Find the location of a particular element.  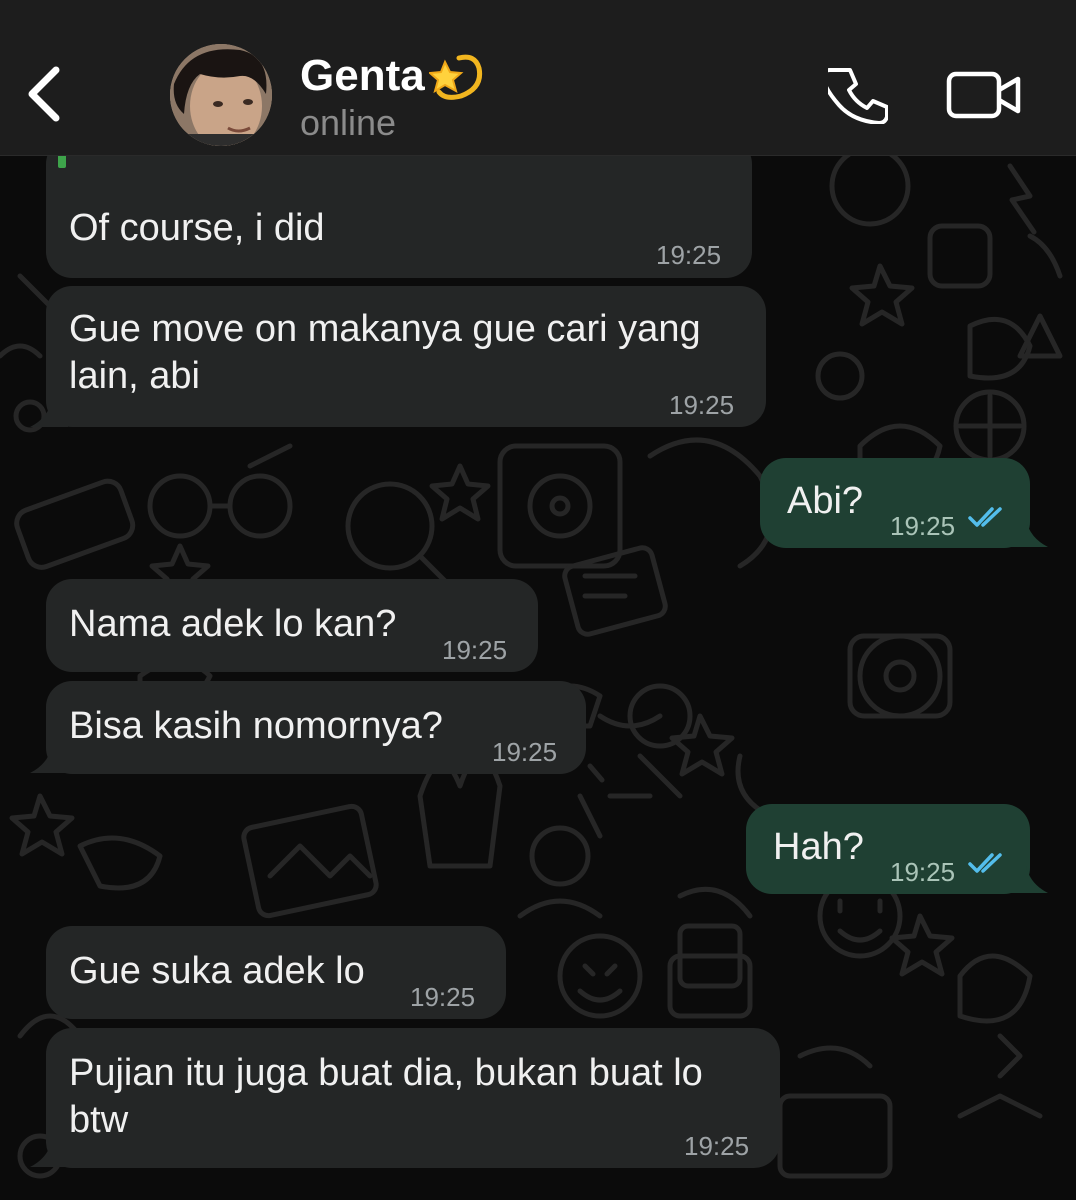

contact-name-text: Genta is located at coordinates (362, 75).